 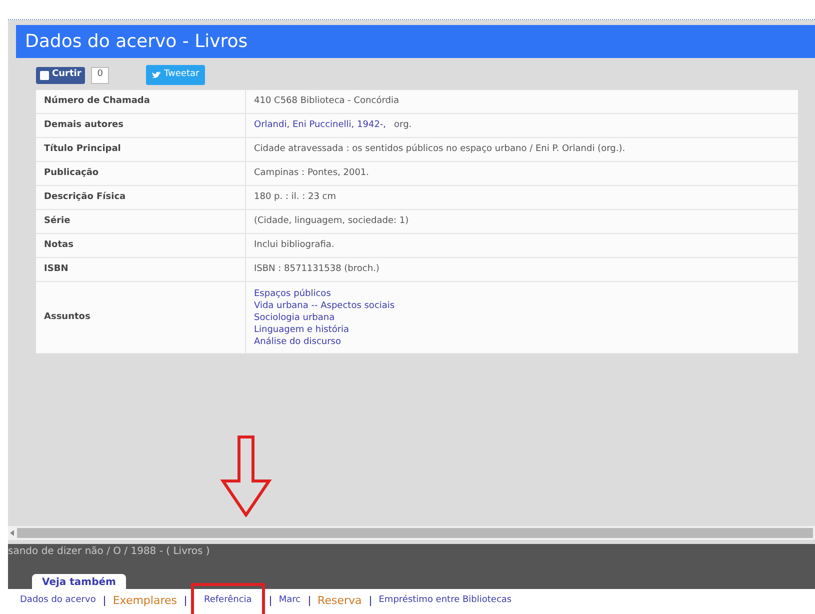 What do you see at coordinates (57, 221) in the screenshot?
I see `field-label: Série` at bounding box center [57, 221].